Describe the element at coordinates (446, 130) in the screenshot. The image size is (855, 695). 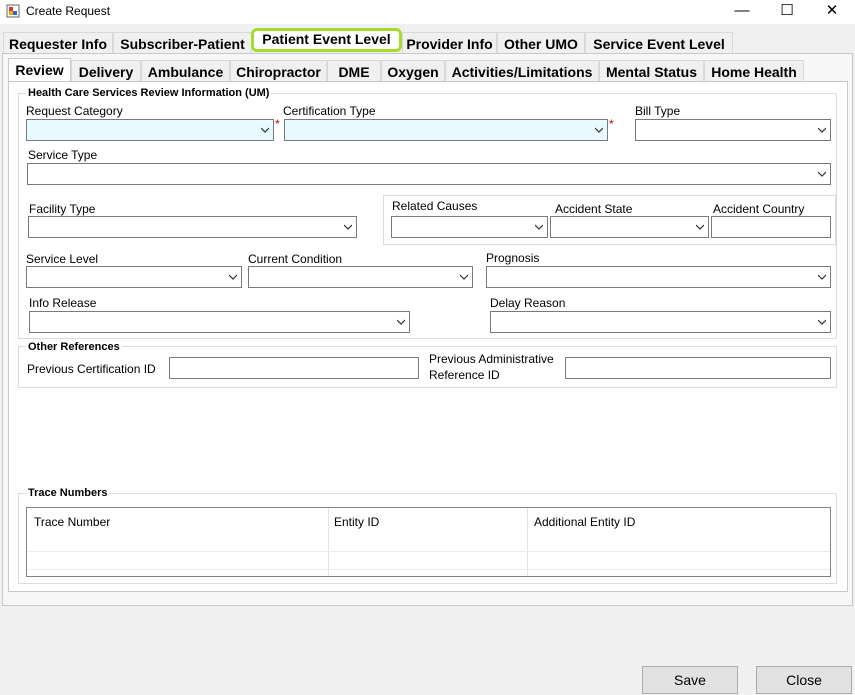
I see `certification-type-select` at that location.